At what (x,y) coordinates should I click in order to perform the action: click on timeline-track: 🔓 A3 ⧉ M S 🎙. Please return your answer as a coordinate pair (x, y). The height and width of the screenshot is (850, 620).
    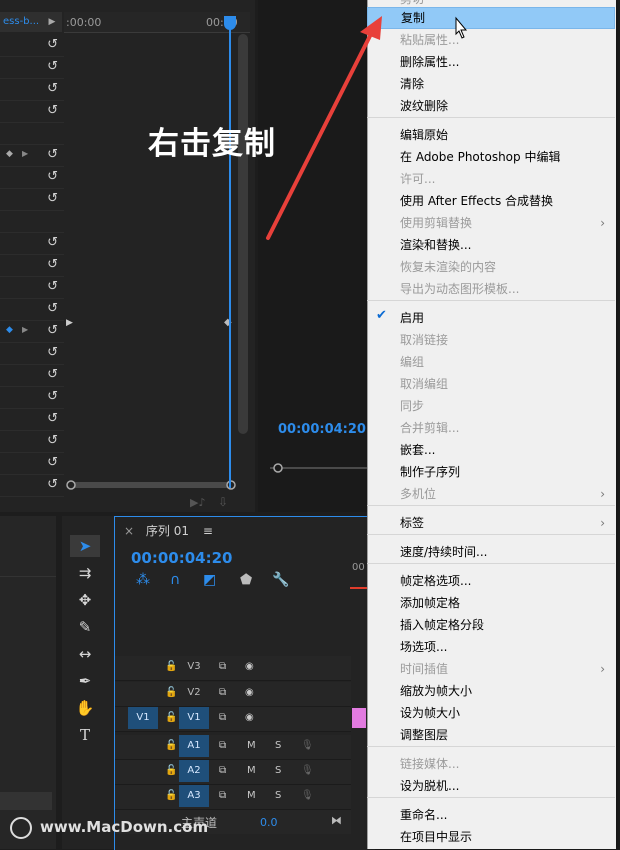
    Looking at the image, I should click on (233, 797).